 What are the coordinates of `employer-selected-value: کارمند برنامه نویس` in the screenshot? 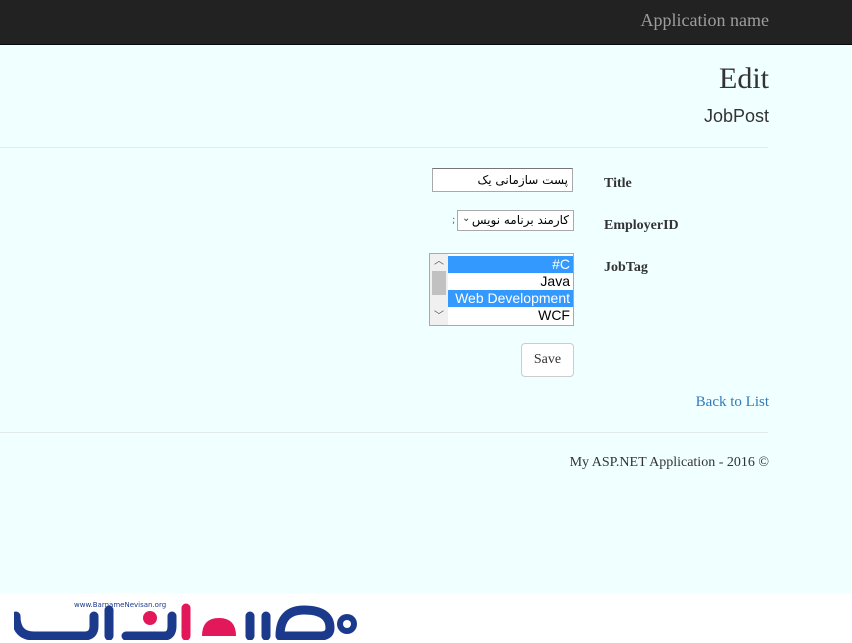 It's located at (520, 220).